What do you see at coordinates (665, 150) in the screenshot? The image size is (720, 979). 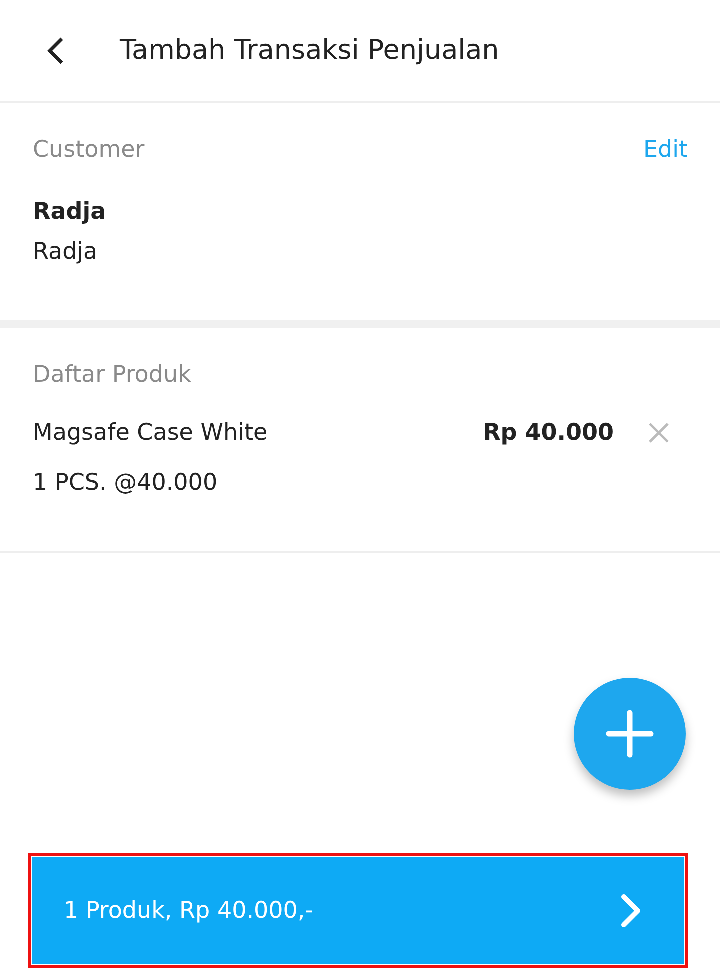 I see `edit-link: Edit` at bounding box center [665, 150].